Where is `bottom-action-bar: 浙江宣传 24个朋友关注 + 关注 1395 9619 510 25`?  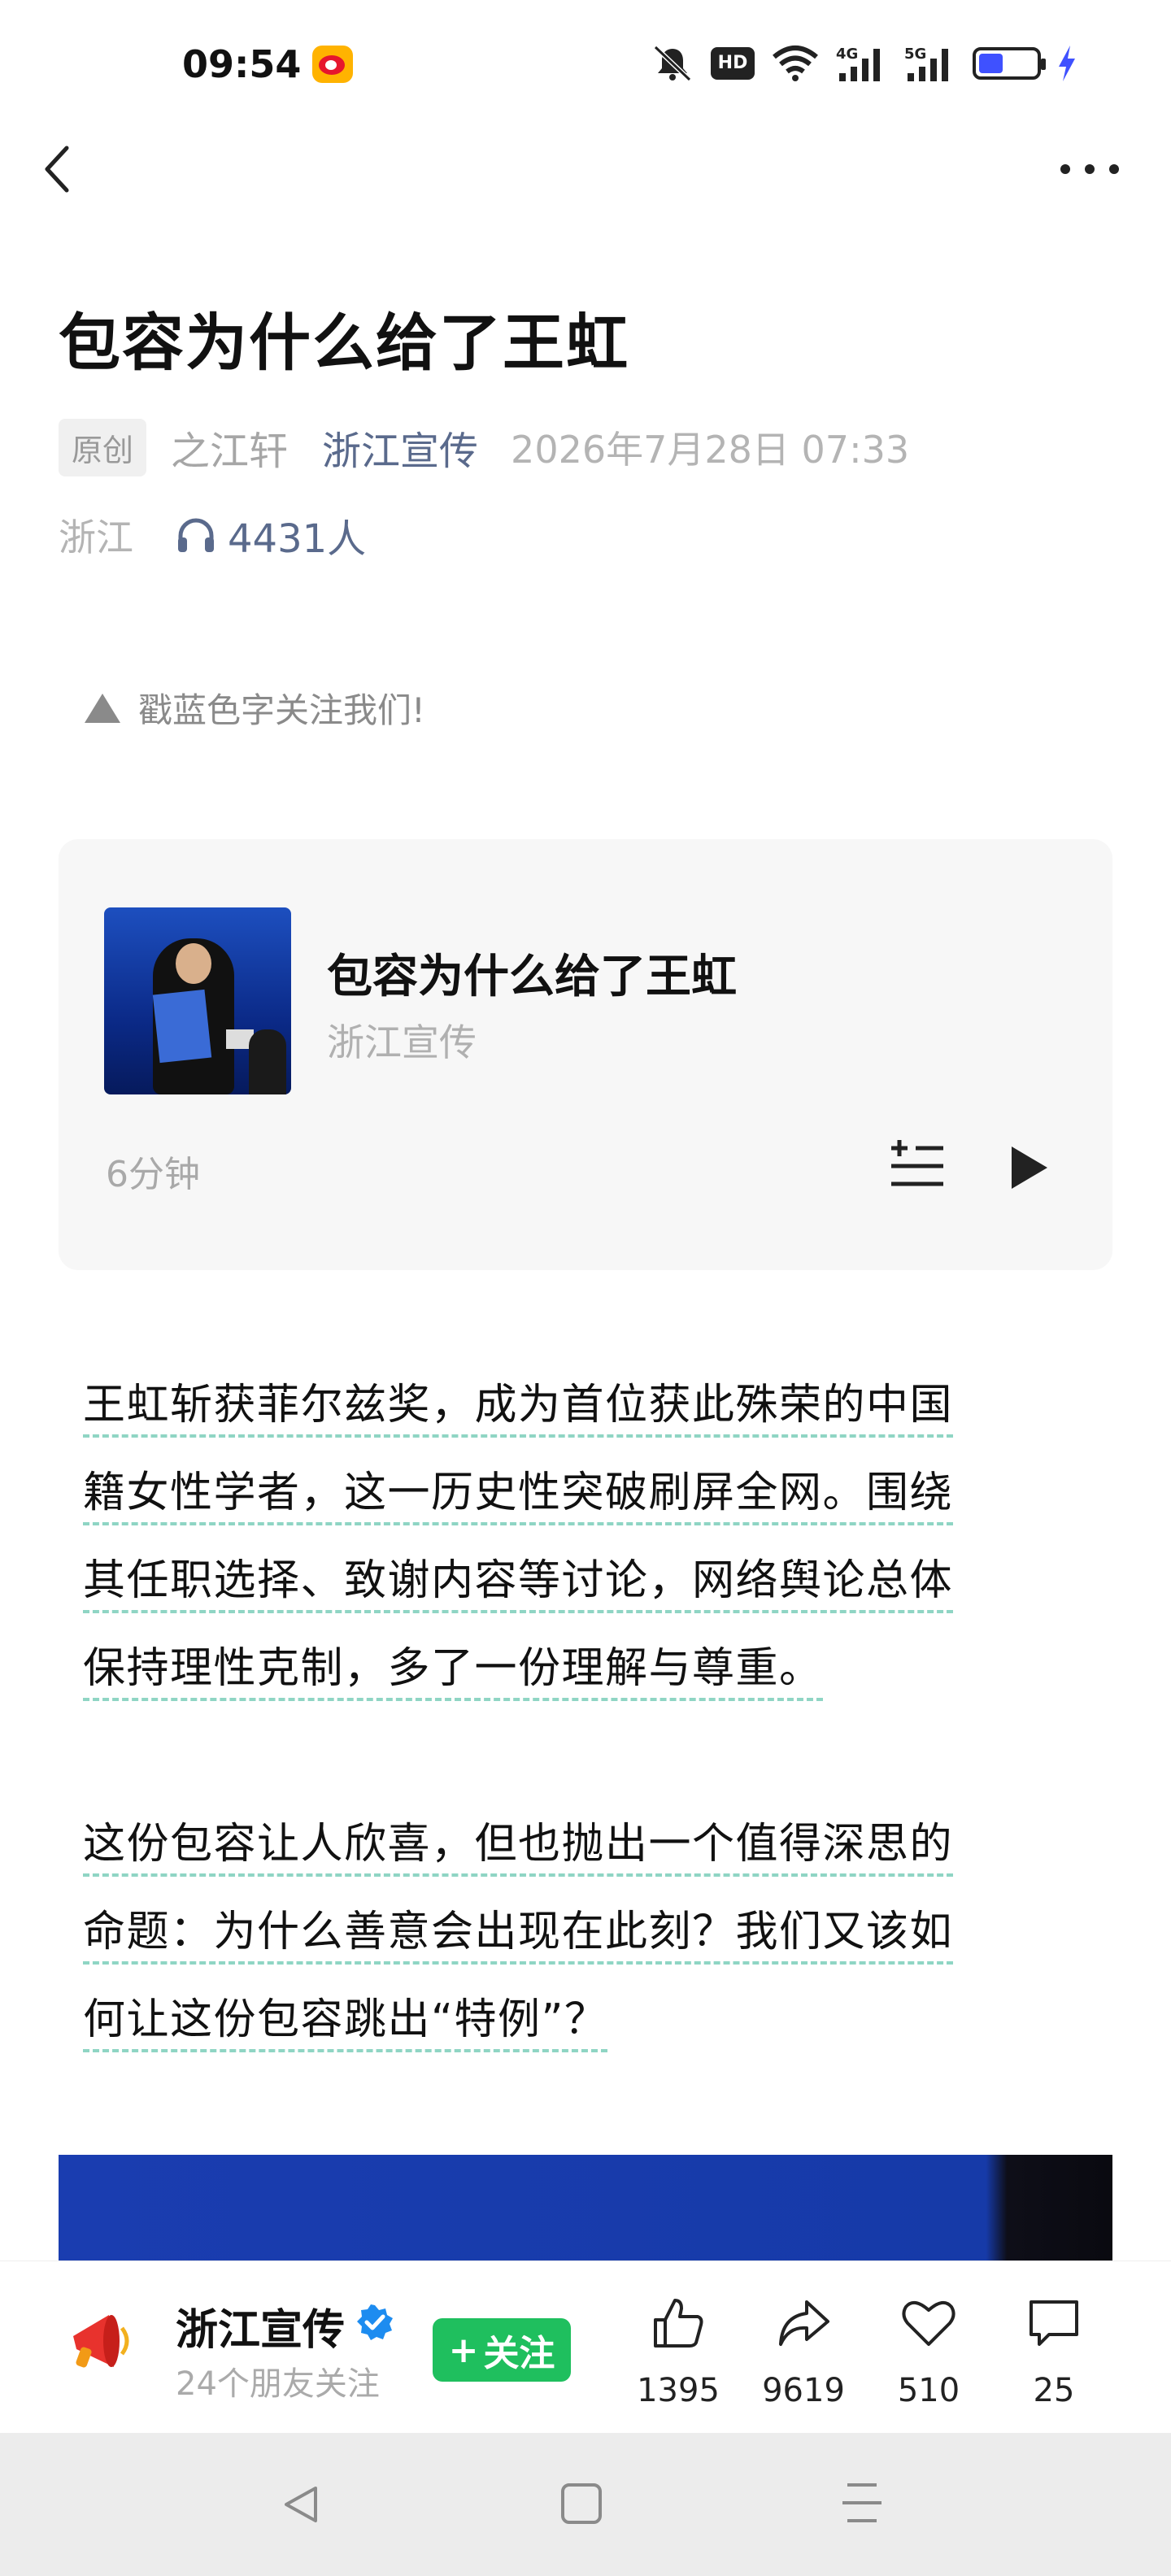 bottom-action-bar: 浙江宣传 24个朋友关注 + 关注 1395 9619 510 25 is located at coordinates (585, 2347).